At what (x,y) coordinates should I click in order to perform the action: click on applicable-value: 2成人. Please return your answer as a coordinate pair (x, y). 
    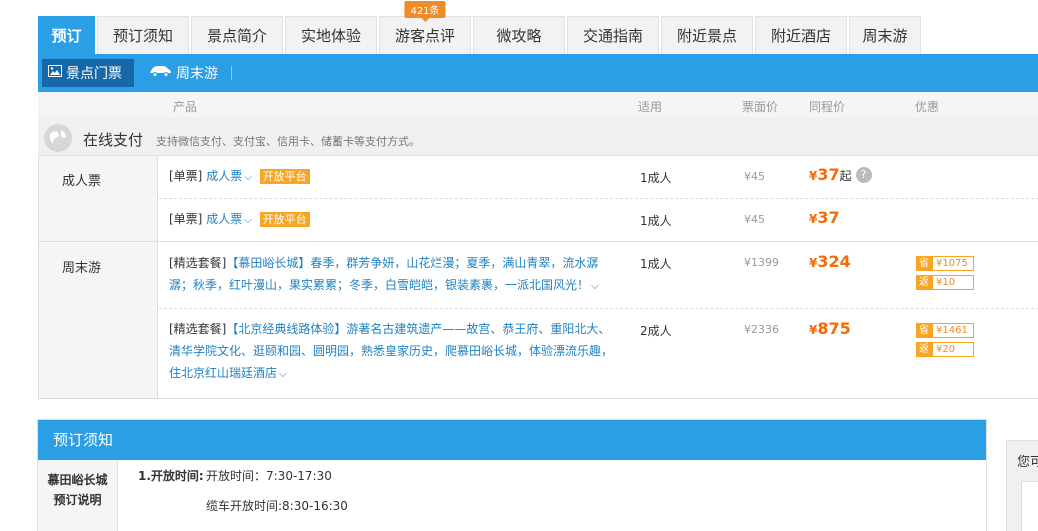
    Looking at the image, I should click on (656, 331).